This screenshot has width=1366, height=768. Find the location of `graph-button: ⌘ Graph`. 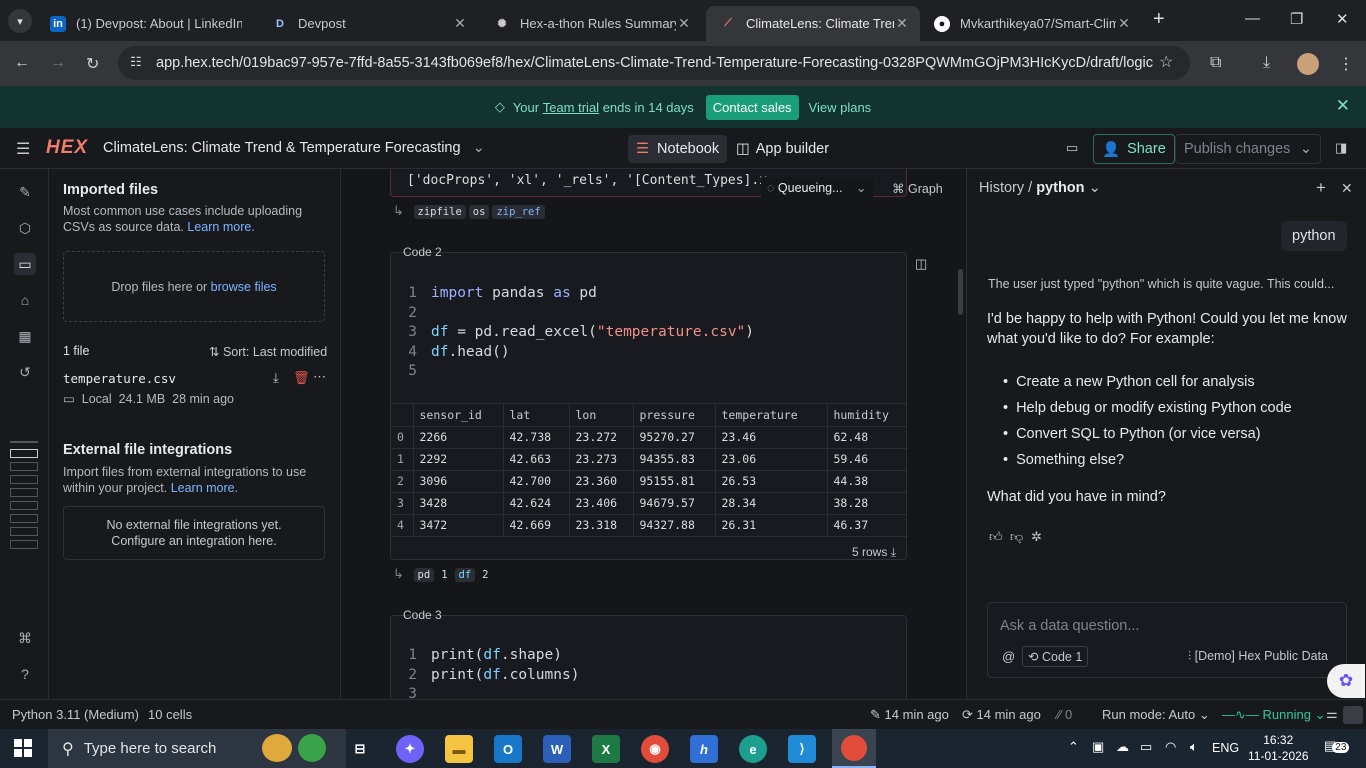

graph-button: ⌘ Graph is located at coordinates (917, 188).